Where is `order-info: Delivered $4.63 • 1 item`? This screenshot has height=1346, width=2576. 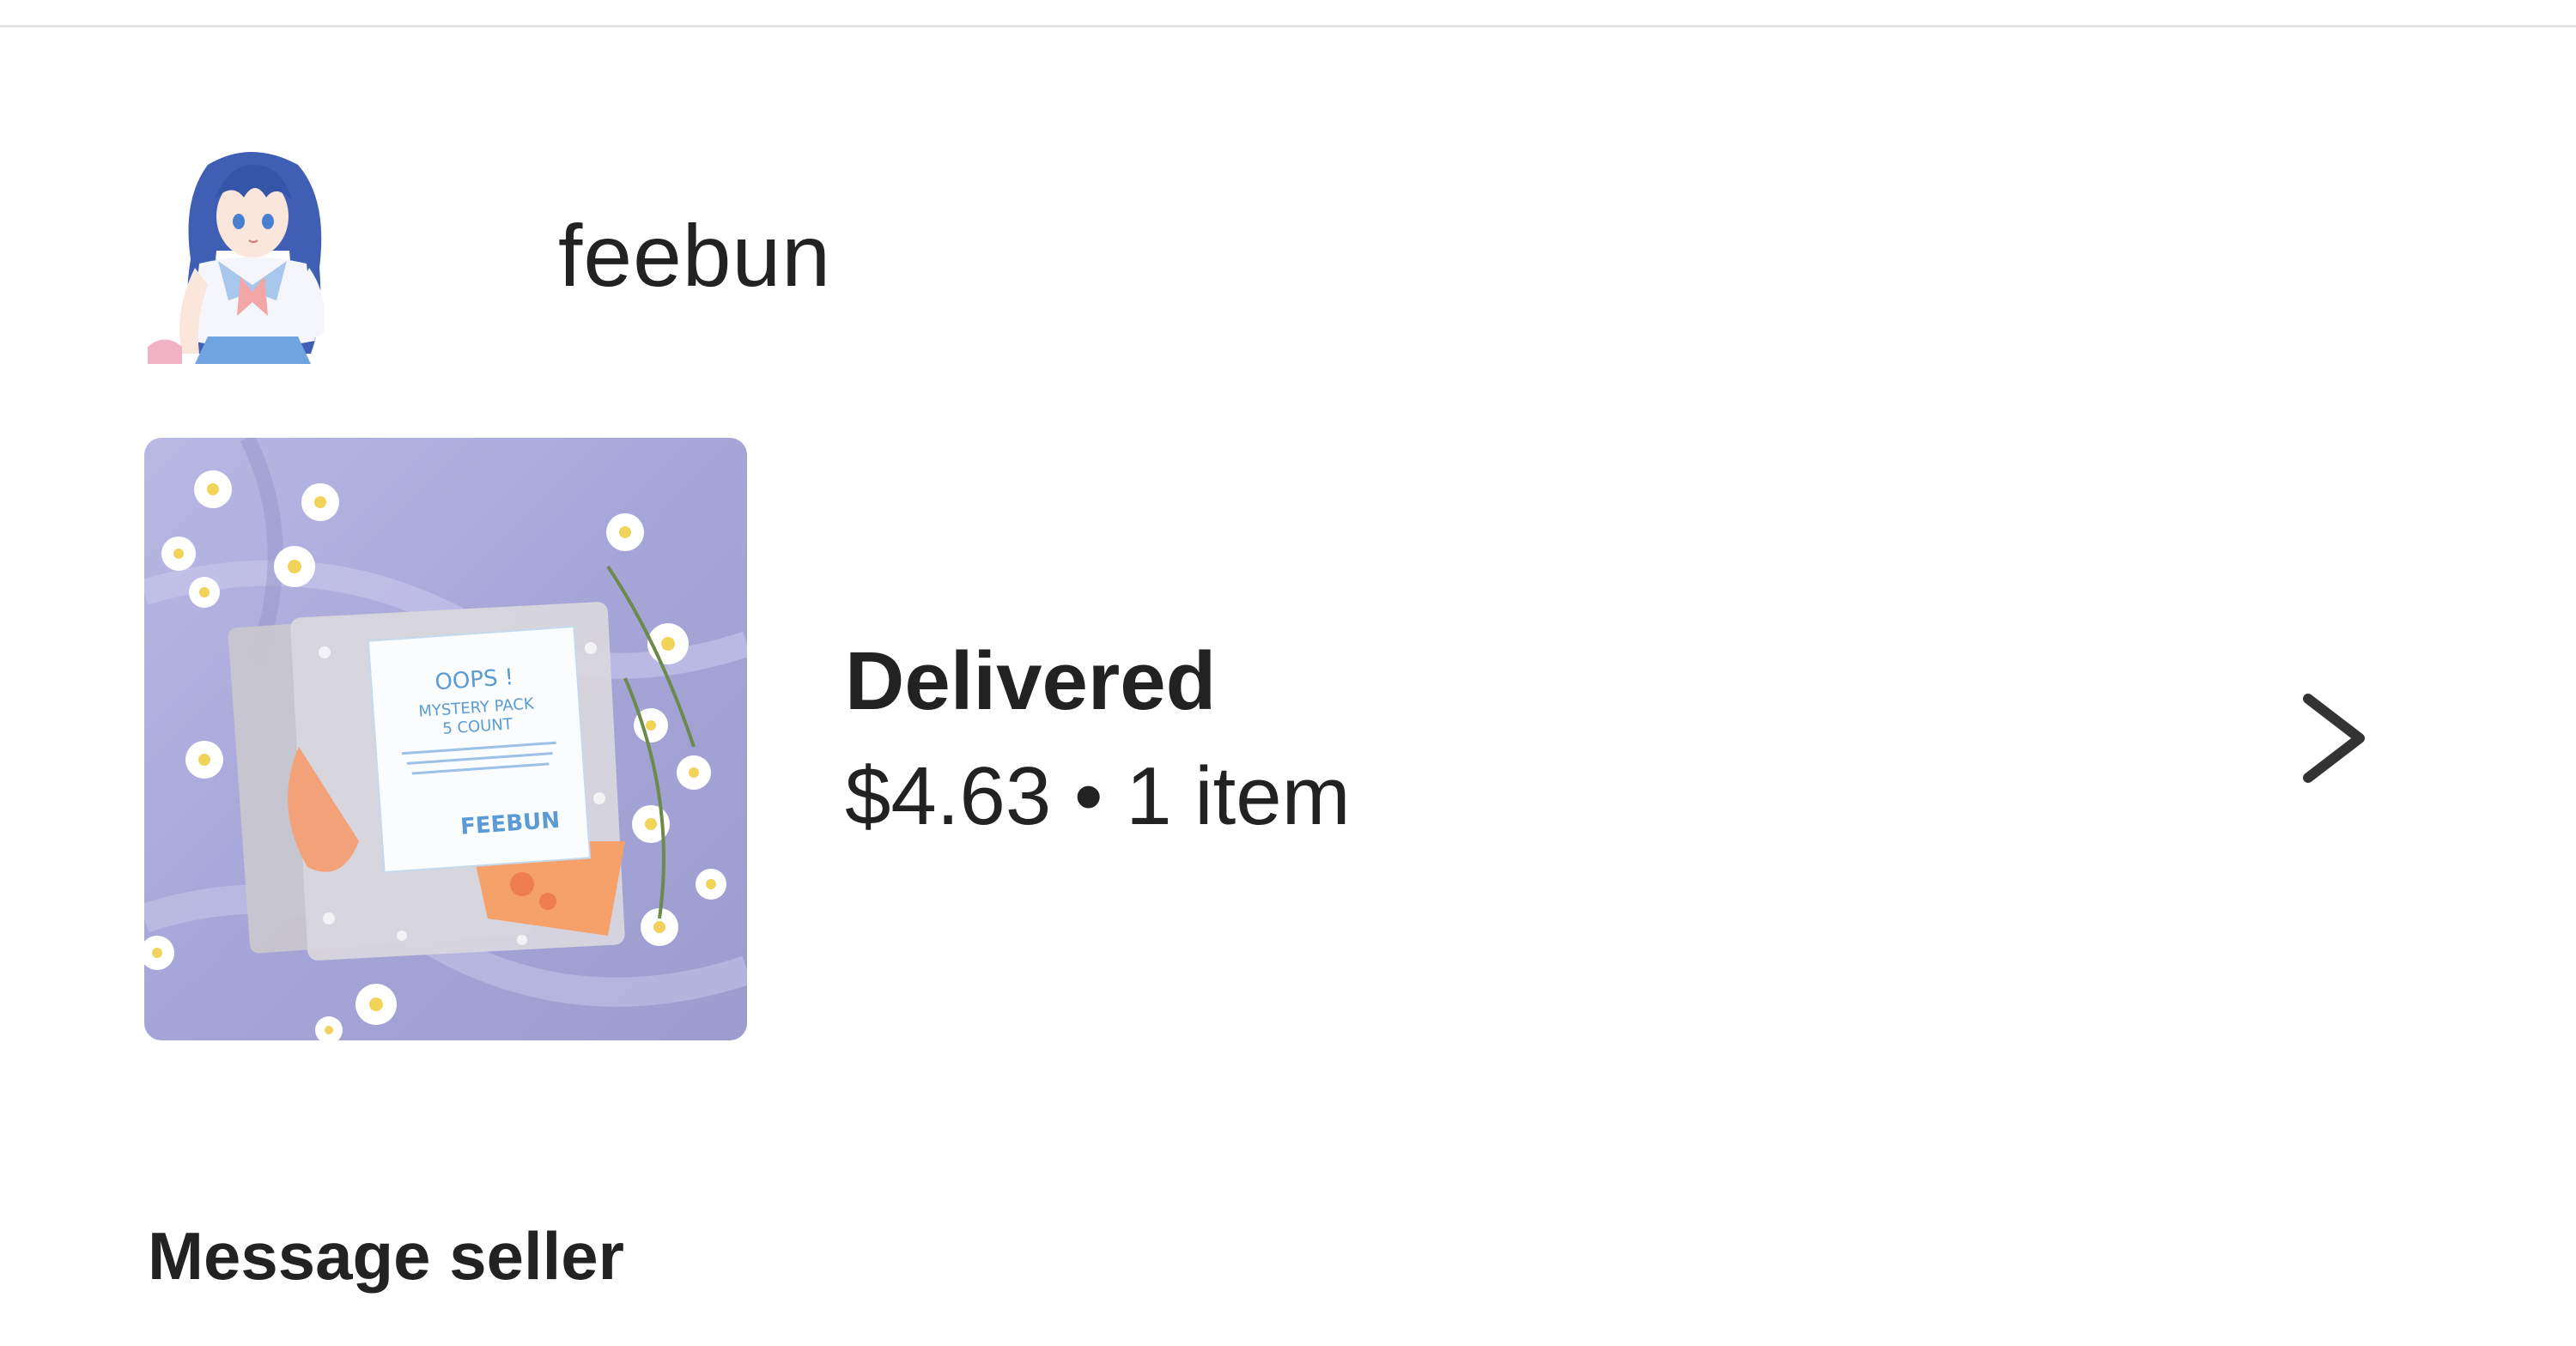
order-info: Delivered $4.63 • 1 item is located at coordinates (1098, 738).